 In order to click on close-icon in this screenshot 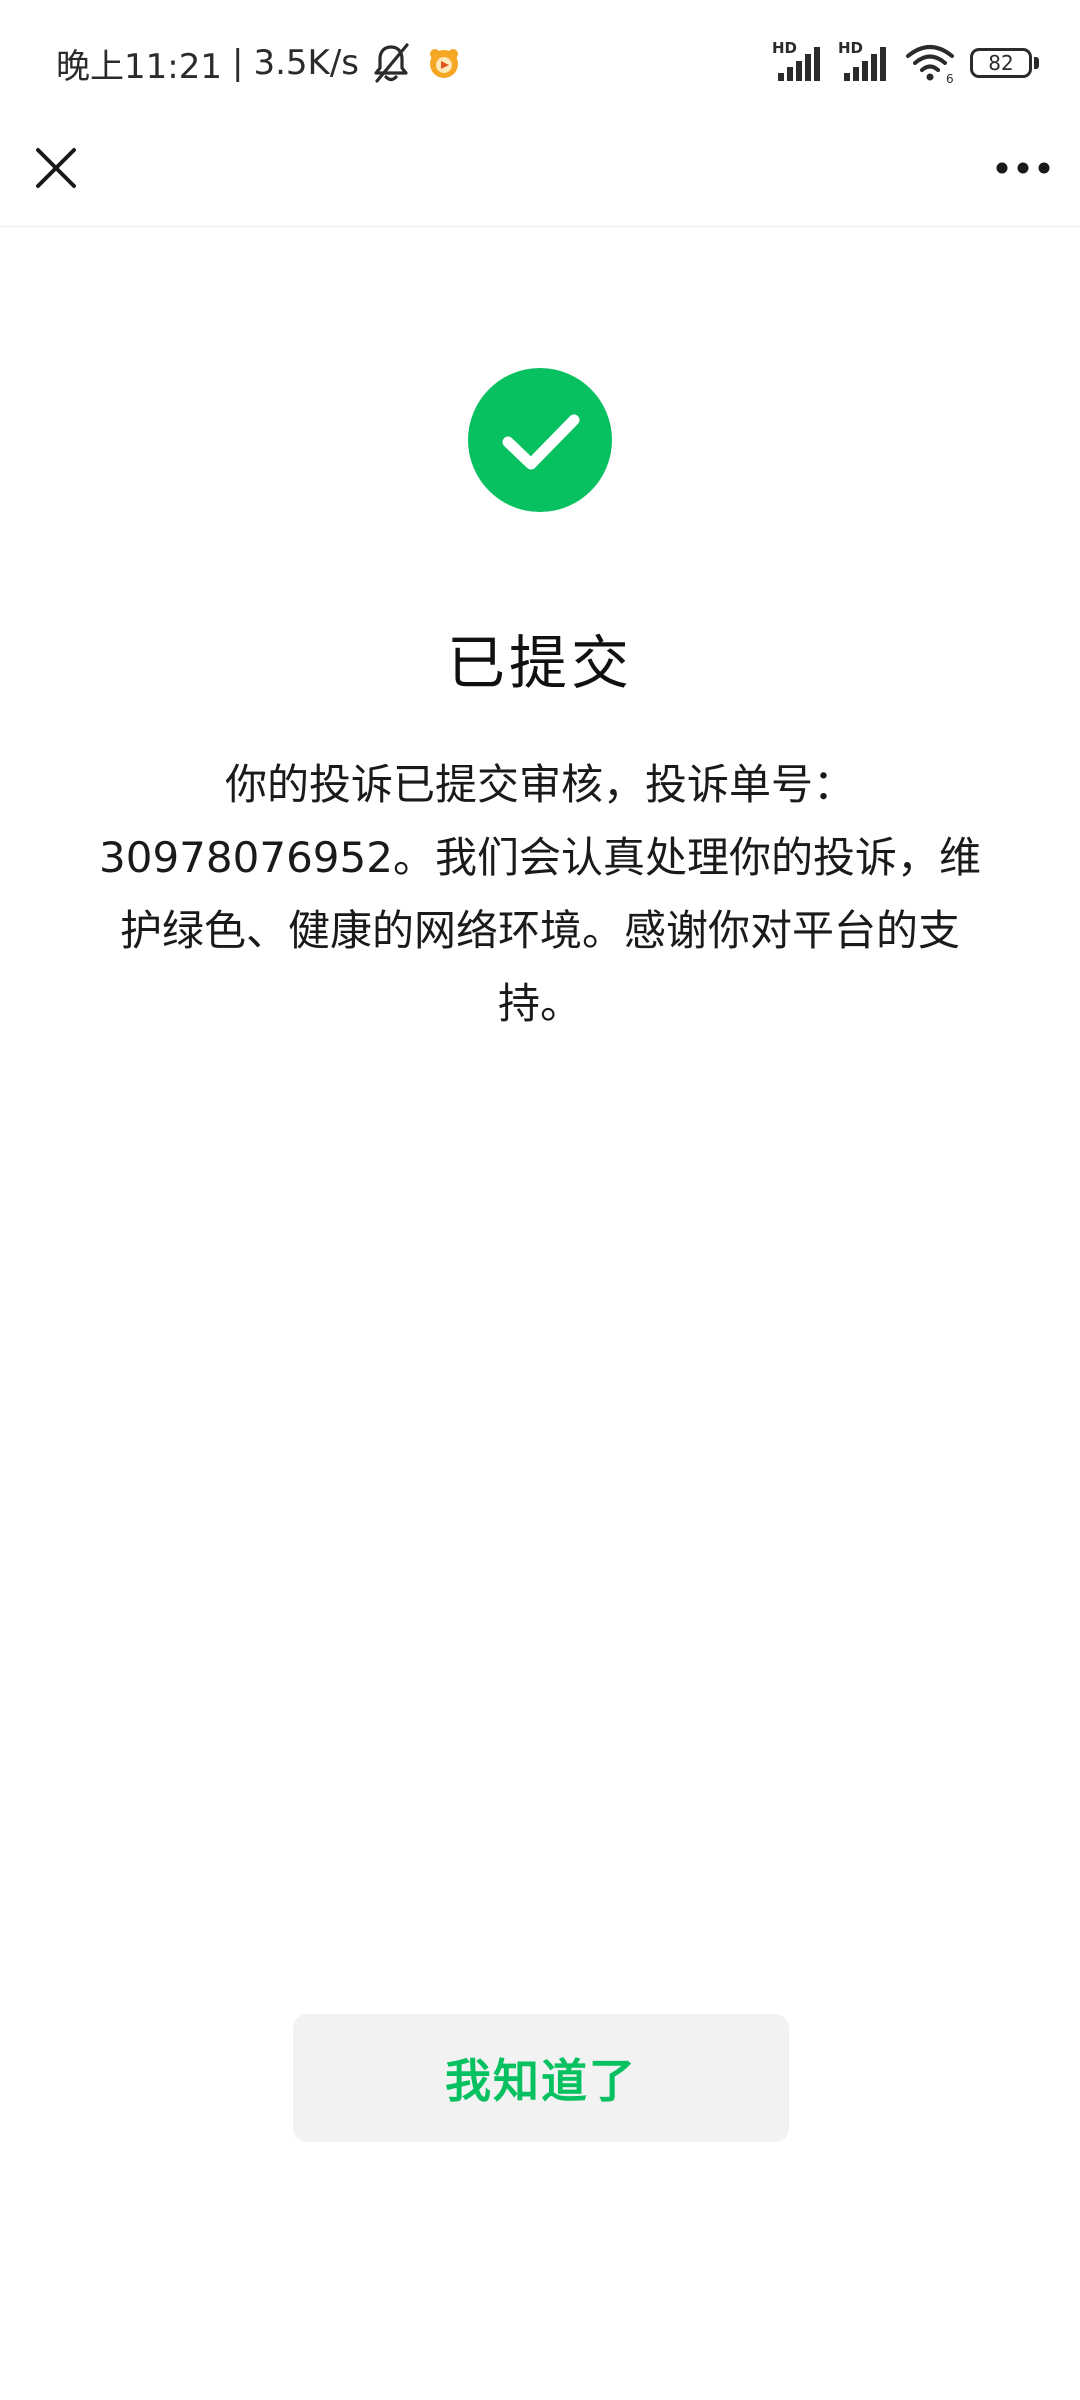, I will do `click(56, 168)`.